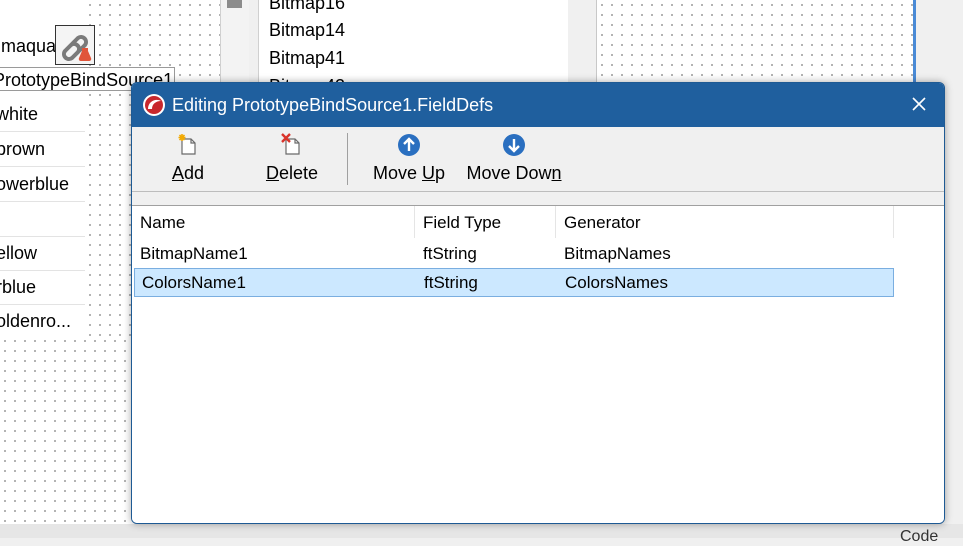 The height and width of the screenshot is (546, 963). I want to click on splitter, so click(582, 45).